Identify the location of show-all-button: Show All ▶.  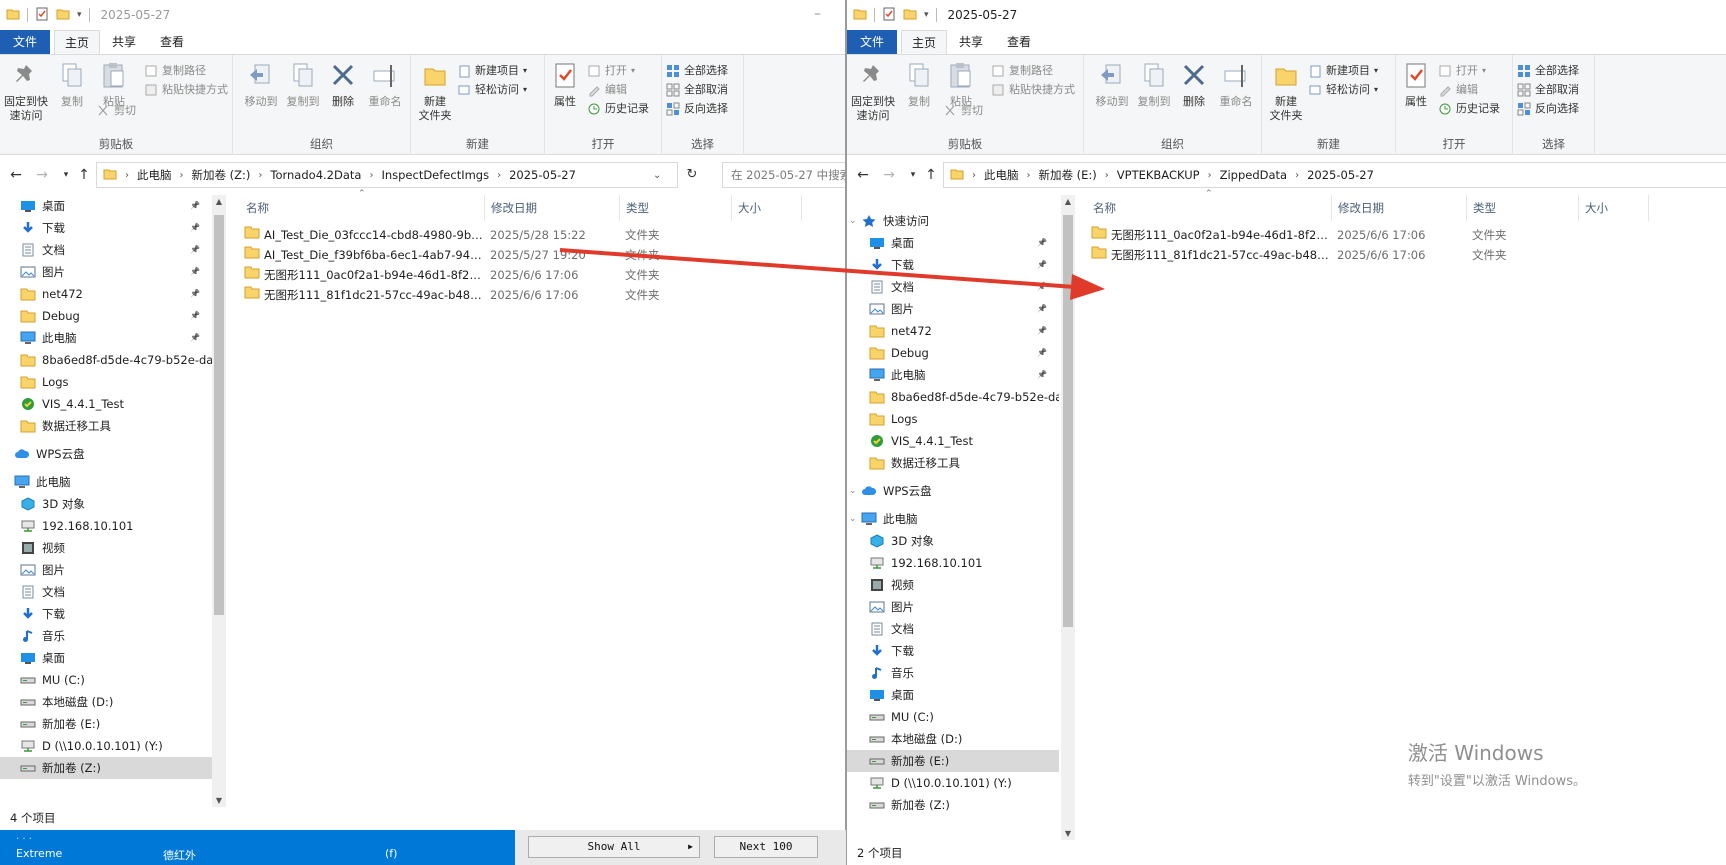
(614, 847).